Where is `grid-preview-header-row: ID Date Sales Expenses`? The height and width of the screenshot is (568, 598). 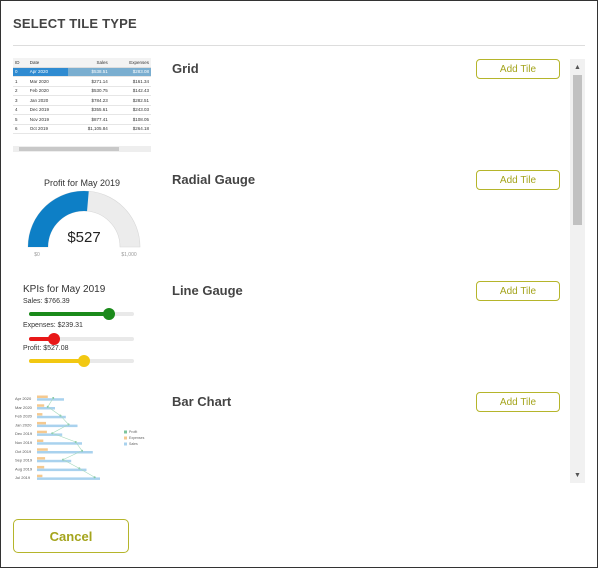 grid-preview-header-row: ID Date Sales Expenses is located at coordinates (82, 63).